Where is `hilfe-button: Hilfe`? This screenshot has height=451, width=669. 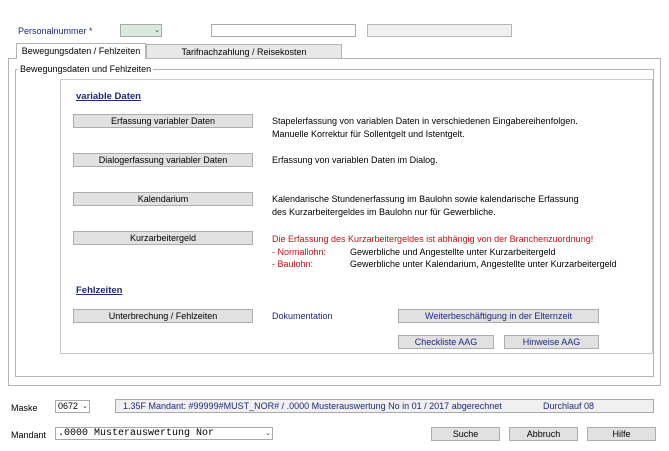
hilfe-button: Hilfe is located at coordinates (621, 434).